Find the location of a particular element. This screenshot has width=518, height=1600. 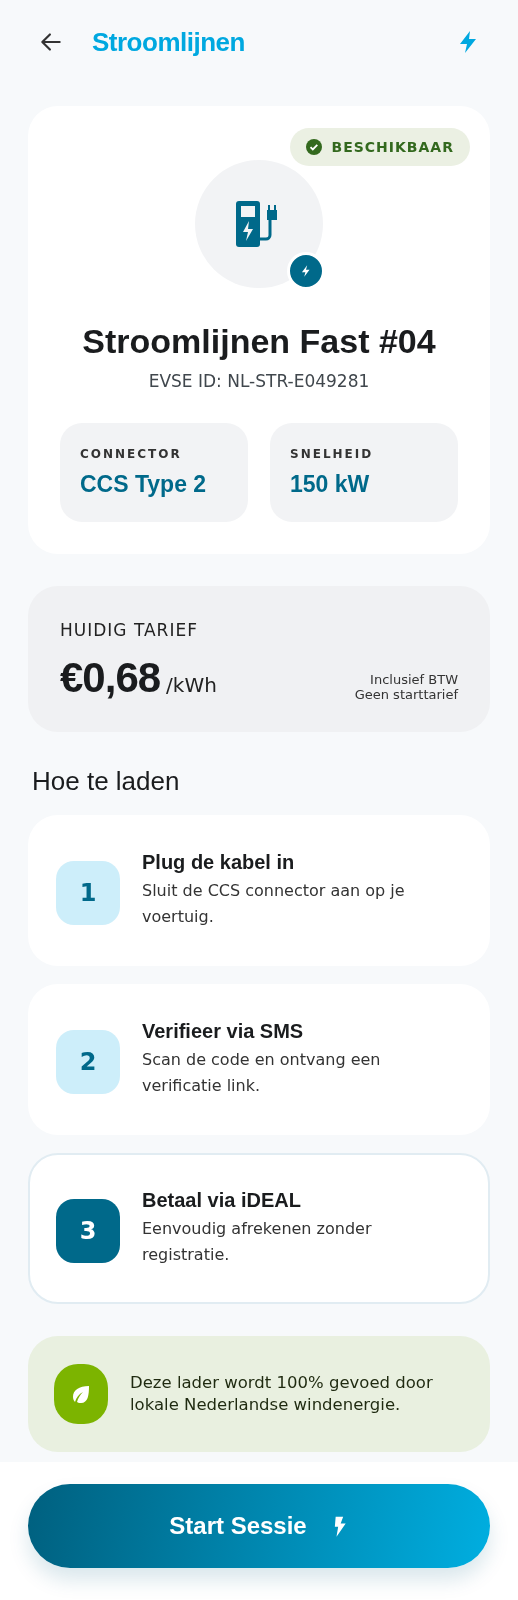

price-unit: /kWh is located at coordinates (191, 685).